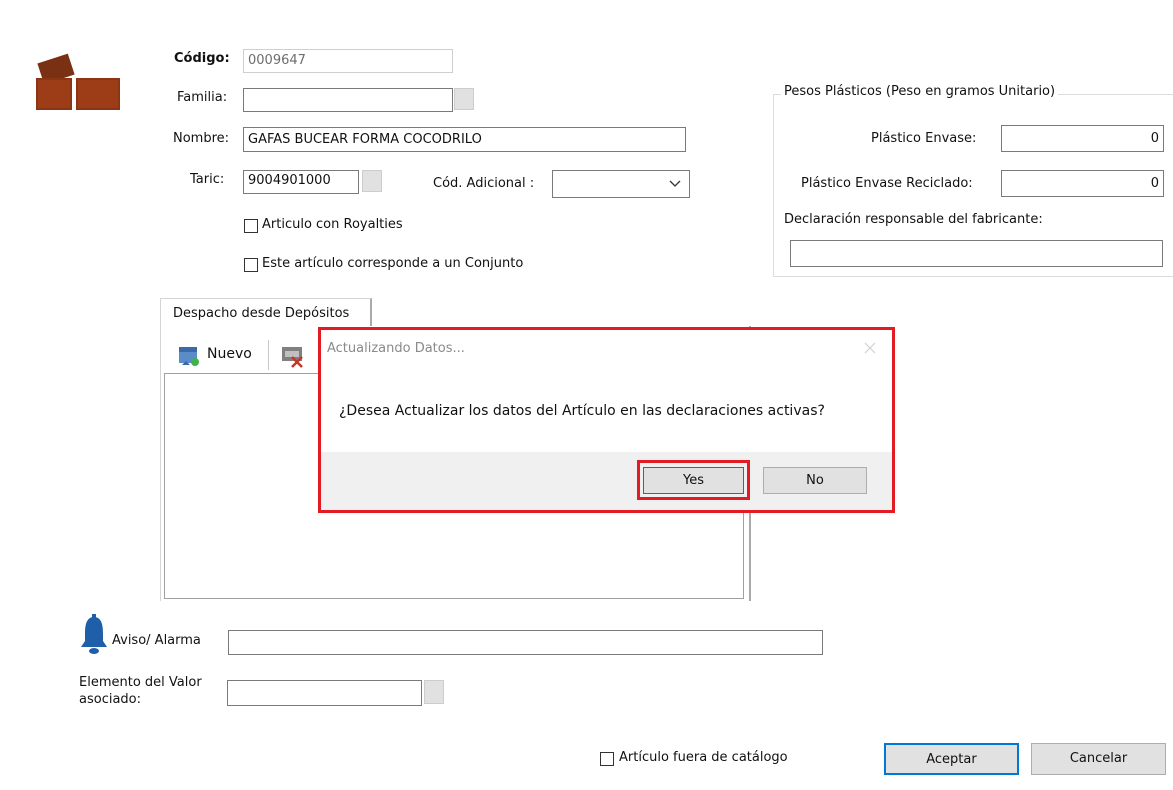  Describe the element at coordinates (261, 313) in the screenshot. I see `tab-despacho-label: Despacho desde Depósitos` at that location.